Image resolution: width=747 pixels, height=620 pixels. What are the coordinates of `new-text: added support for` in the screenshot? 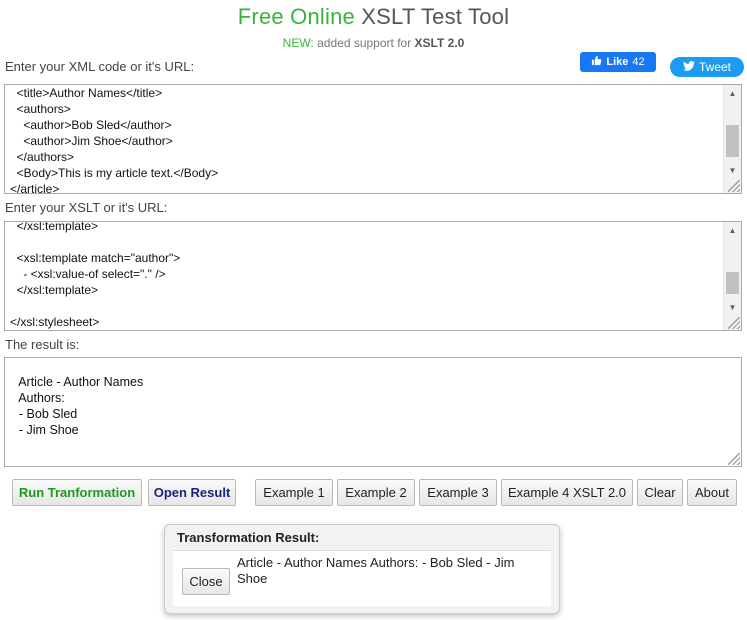 It's located at (364, 43).